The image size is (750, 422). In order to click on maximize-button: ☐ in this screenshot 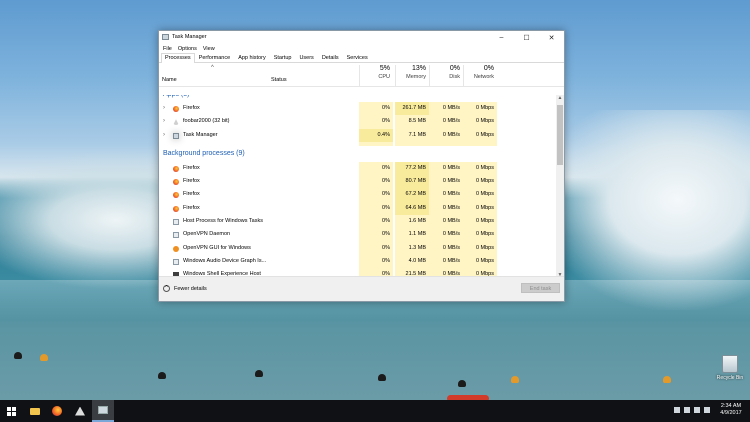, I will do `click(526, 37)`.